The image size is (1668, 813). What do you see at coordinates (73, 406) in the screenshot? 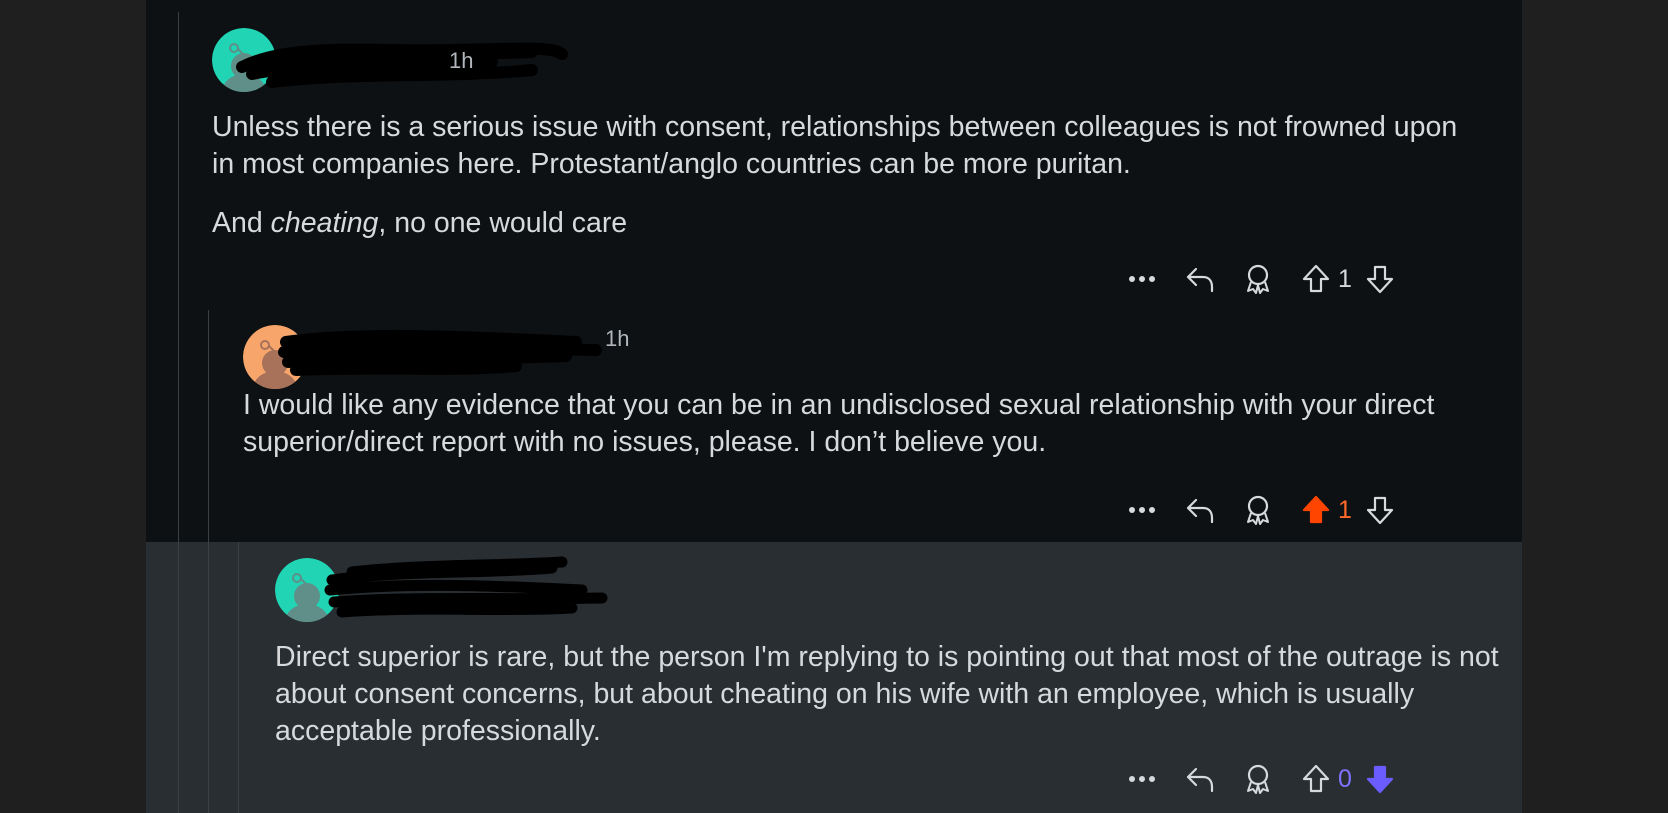
I see `left-margin` at bounding box center [73, 406].